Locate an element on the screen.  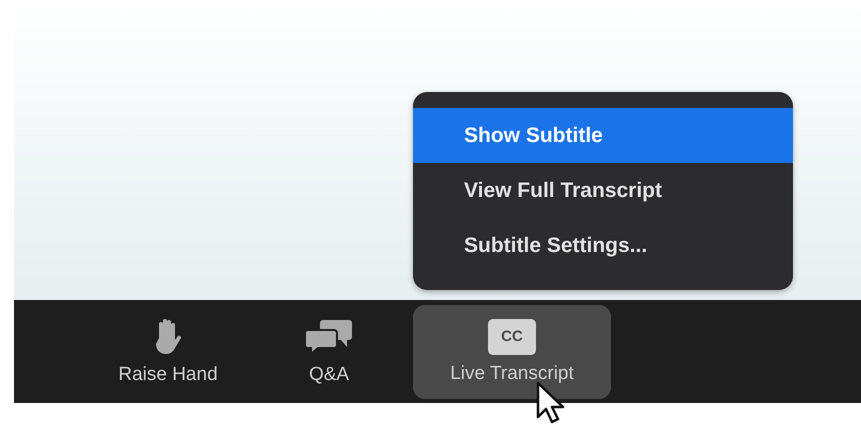
toolbar-button: Q&A is located at coordinates (329, 351).